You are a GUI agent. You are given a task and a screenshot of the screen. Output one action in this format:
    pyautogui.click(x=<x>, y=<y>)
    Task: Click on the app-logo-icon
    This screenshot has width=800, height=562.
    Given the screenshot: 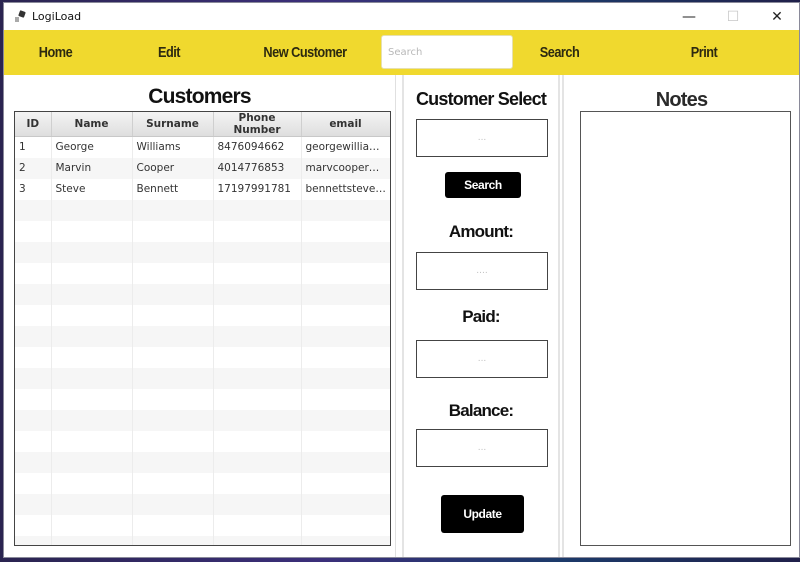 What is the action you would take?
    pyautogui.click(x=20, y=17)
    